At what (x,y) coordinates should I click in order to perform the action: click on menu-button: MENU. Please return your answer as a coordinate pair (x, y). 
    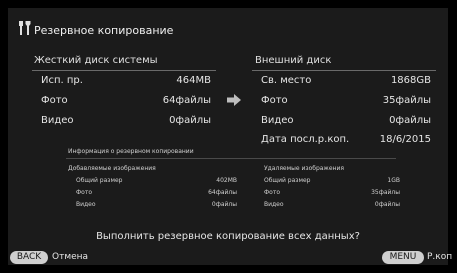
    Looking at the image, I should click on (403, 257).